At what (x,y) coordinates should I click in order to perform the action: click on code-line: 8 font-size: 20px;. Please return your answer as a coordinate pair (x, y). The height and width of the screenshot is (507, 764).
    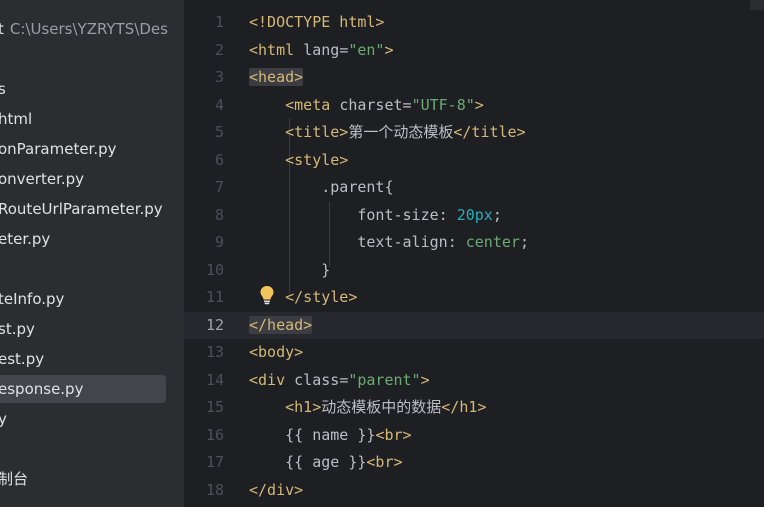
    Looking at the image, I should click on (474, 215).